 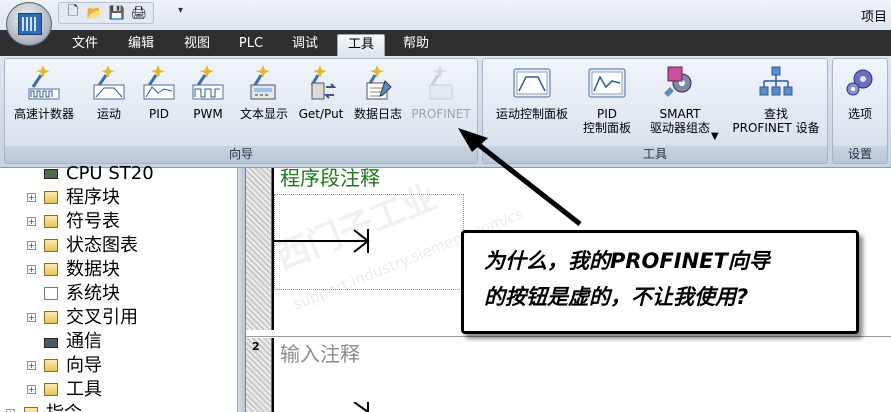 What do you see at coordinates (520, 177) in the screenshot?
I see `annotation-arrow` at bounding box center [520, 177].